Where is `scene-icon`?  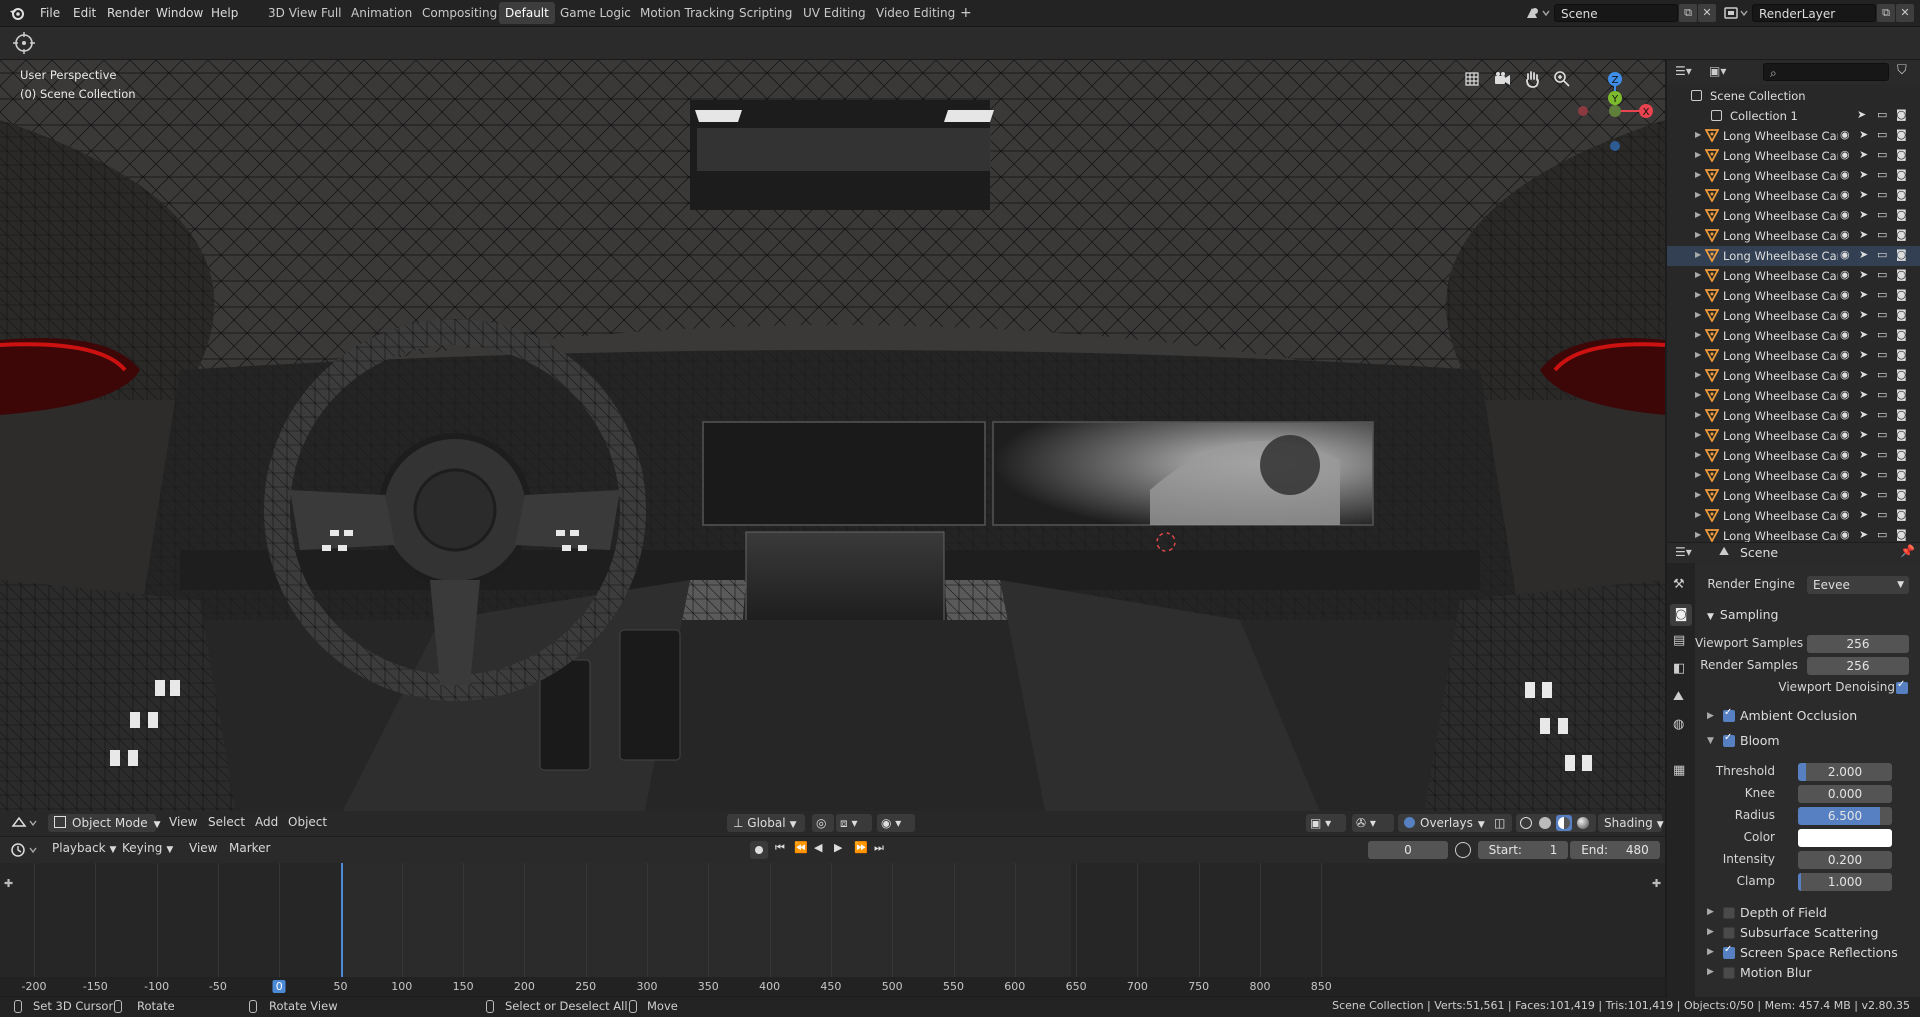
scene-icon is located at coordinates (1538, 13).